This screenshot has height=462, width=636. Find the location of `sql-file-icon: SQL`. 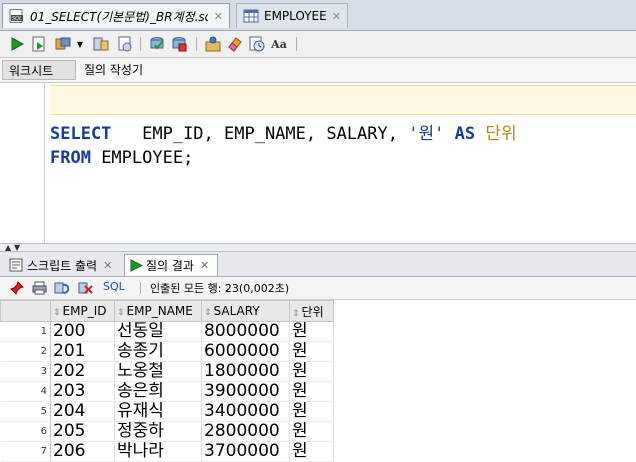

sql-file-icon: SQL is located at coordinates (16, 16).